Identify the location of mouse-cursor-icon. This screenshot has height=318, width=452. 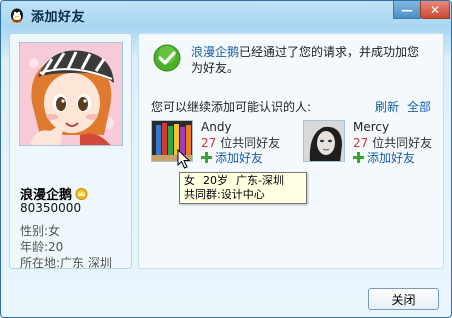
(184, 159).